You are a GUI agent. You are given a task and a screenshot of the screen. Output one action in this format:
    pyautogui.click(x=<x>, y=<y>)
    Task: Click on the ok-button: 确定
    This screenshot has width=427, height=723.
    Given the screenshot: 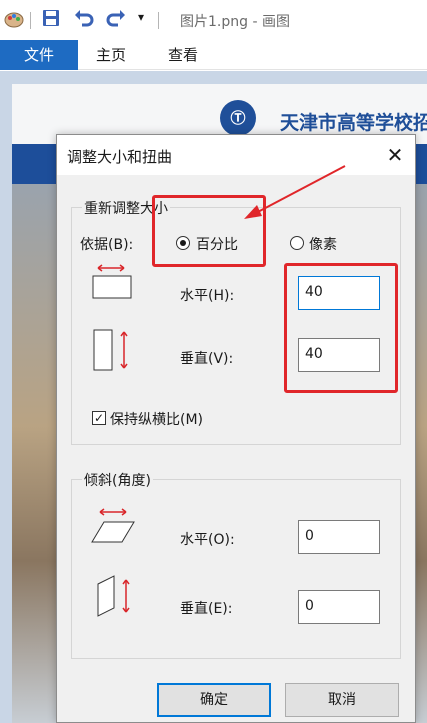 What is the action you would take?
    pyautogui.click(x=214, y=700)
    